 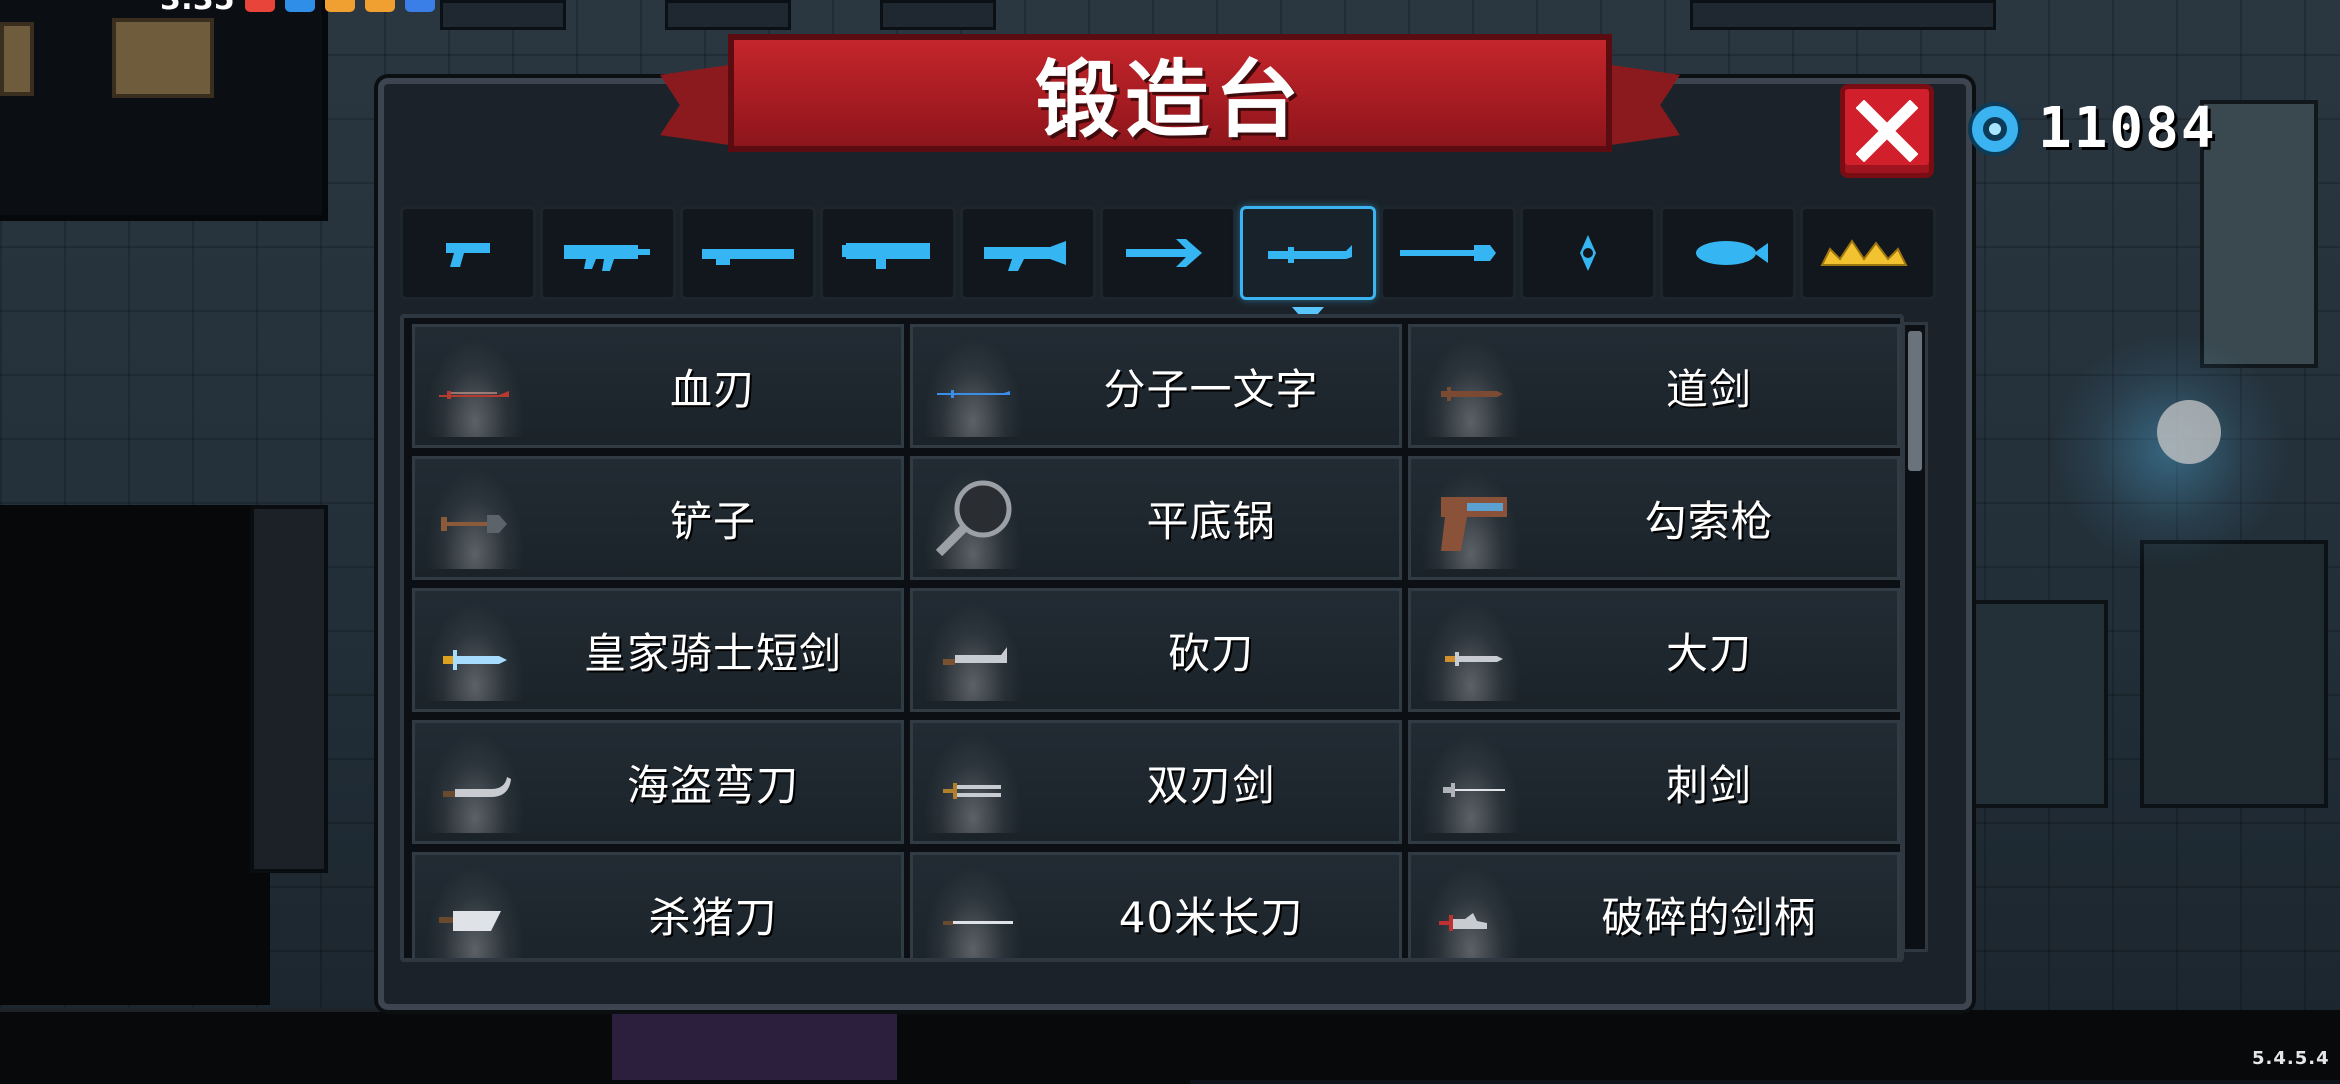 I want to click on joystick, so click(x=2189, y=432).